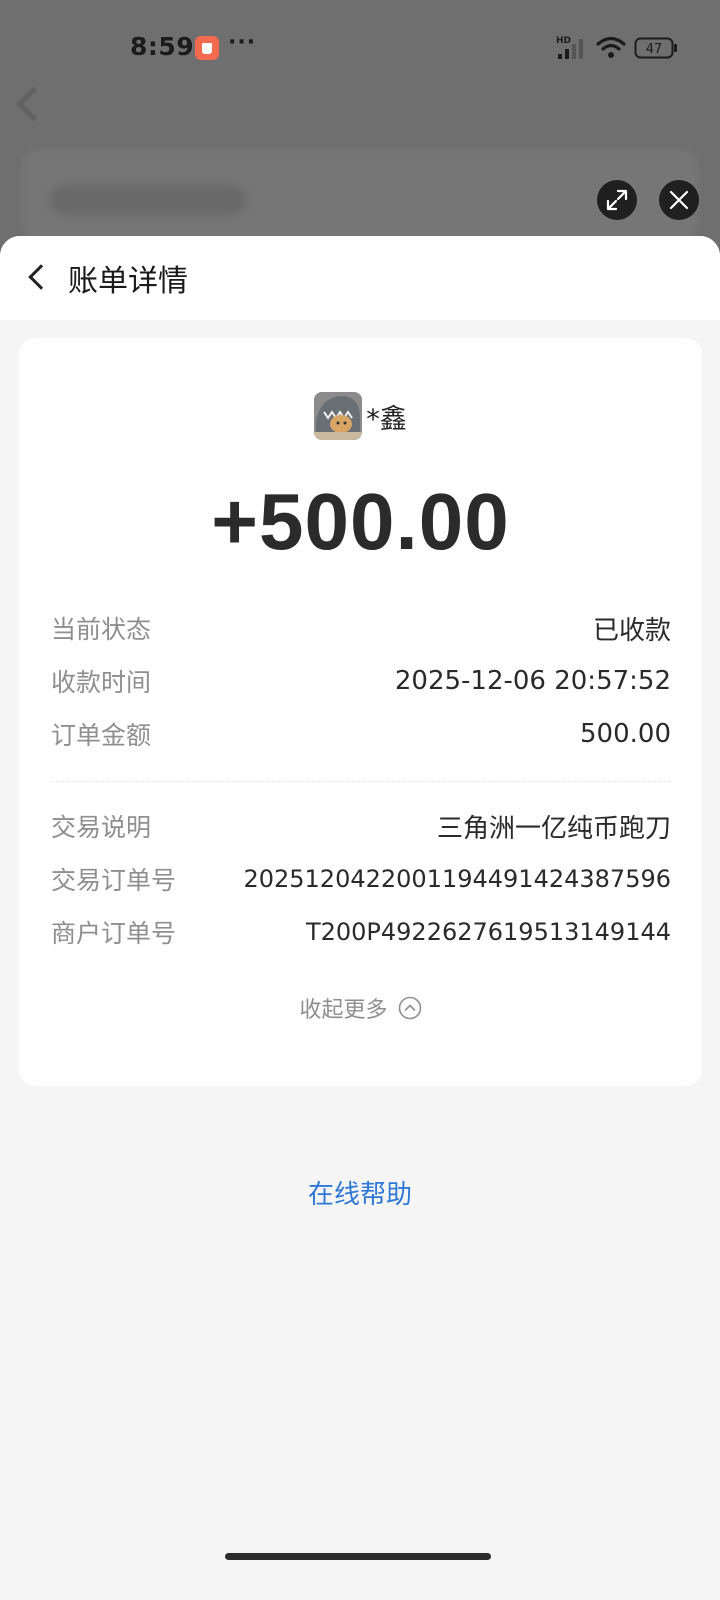 The image size is (720, 1600). I want to click on detail-row-description: 交易说明 三角洲一亿纯币跑刀, so click(361, 826).